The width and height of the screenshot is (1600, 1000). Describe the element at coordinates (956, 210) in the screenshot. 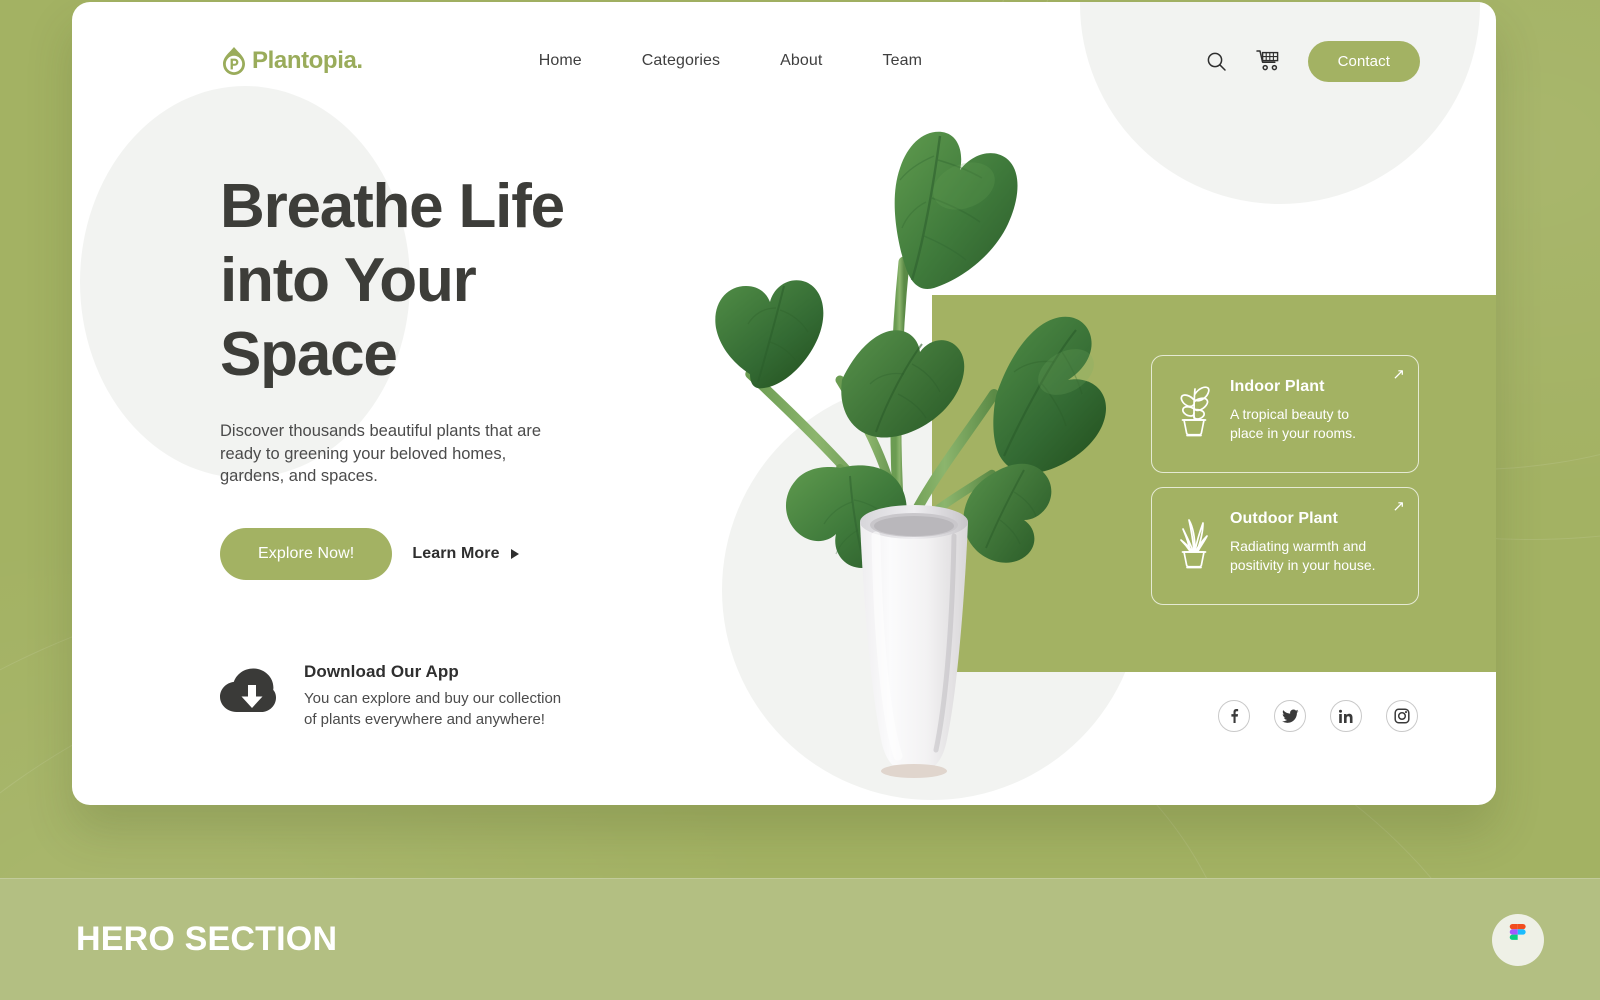

I see `leaf-top` at that location.